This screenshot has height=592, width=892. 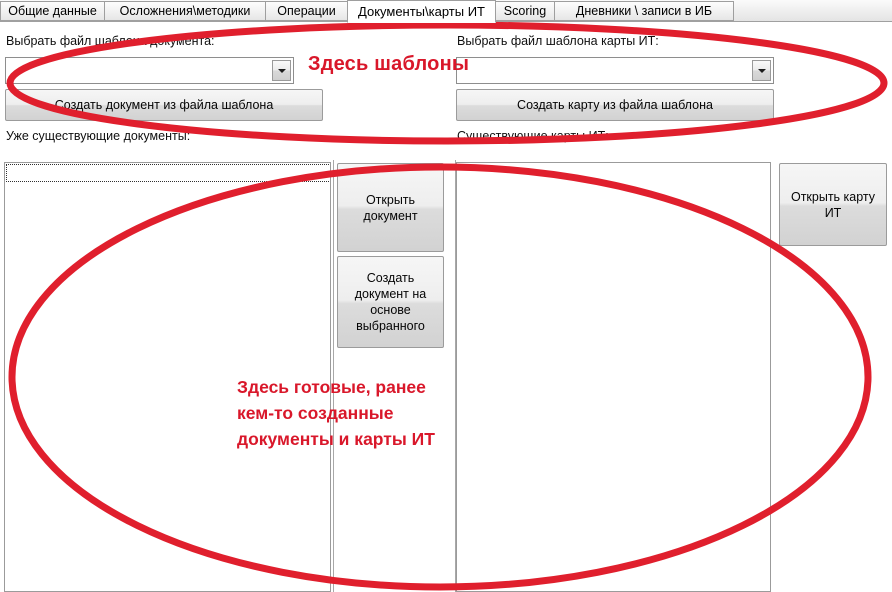 What do you see at coordinates (331, 387) in the screenshot?
I see `annotation-label-existing-line1: Здесь готовые, ранее` at bounding box center [331, 387].